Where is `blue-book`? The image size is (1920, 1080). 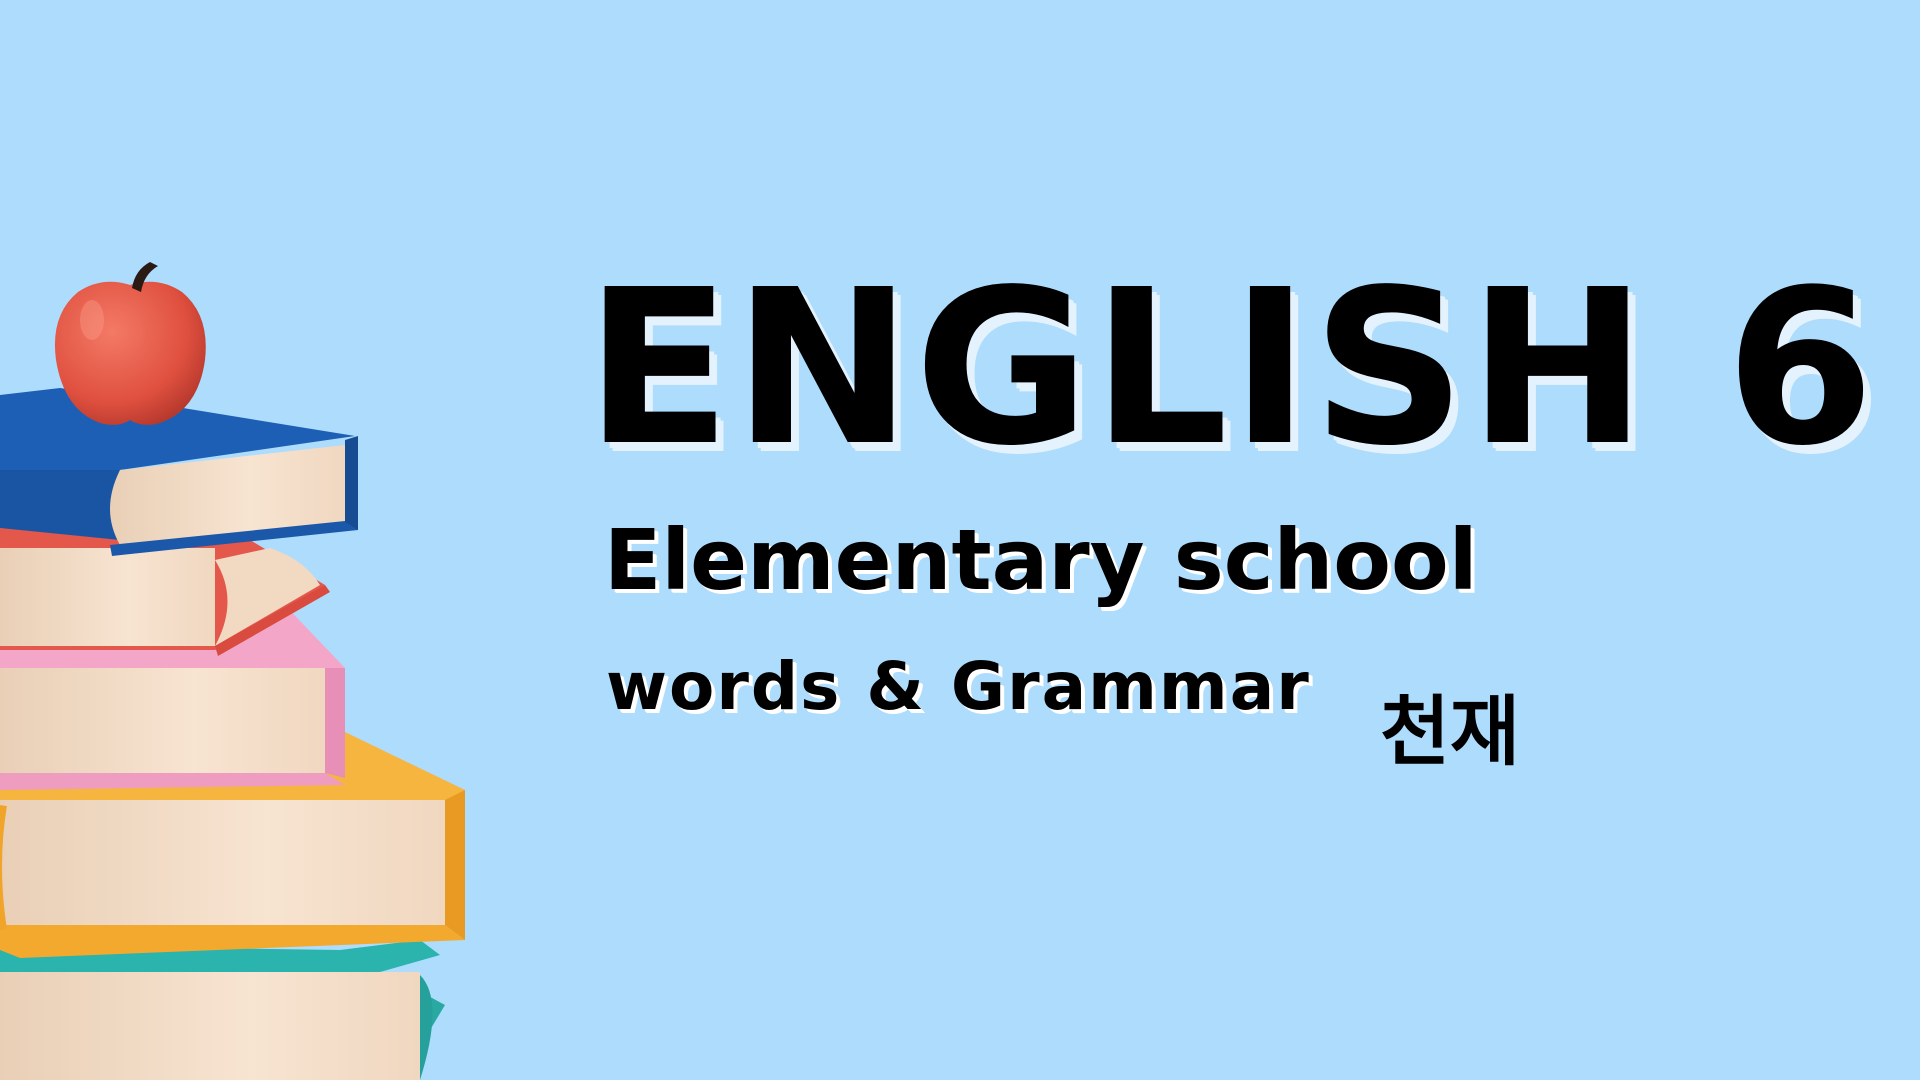
blue-book is located at coordinates (179, 472).